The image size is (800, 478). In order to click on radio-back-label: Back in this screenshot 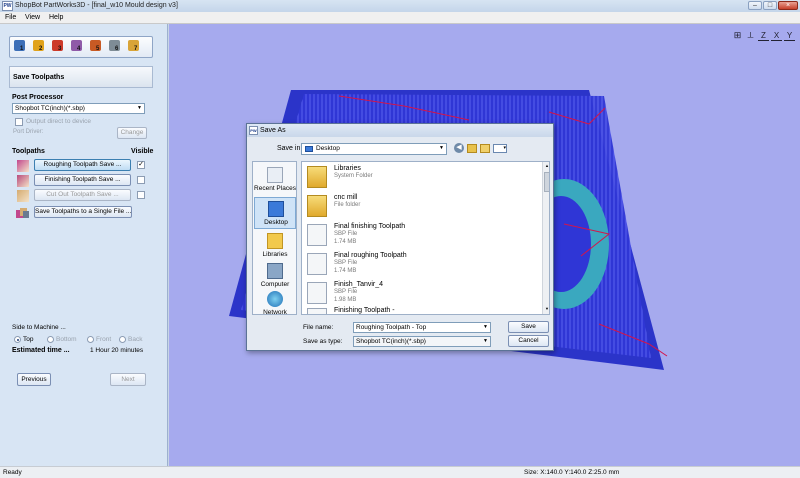, I will do `click(135, 339)`.